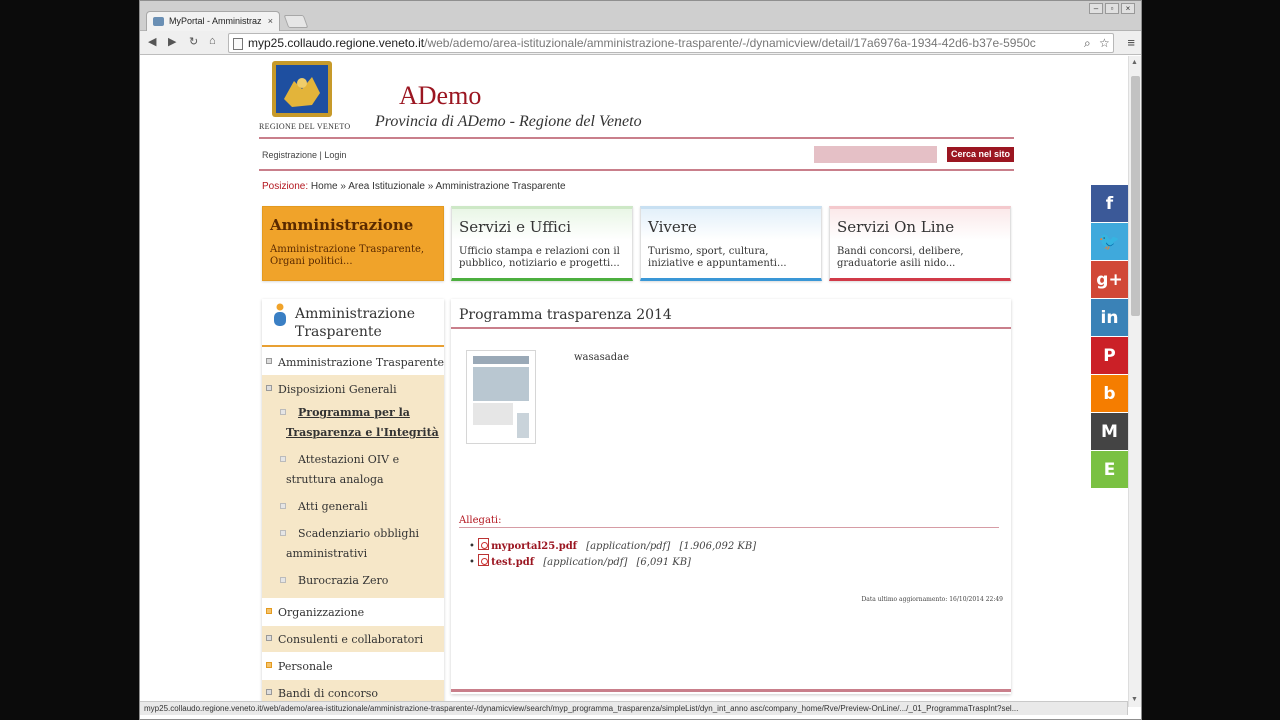  Describe the element at coordinates (296, 21) in the screenshot. I see `new-tab-button` at that location.